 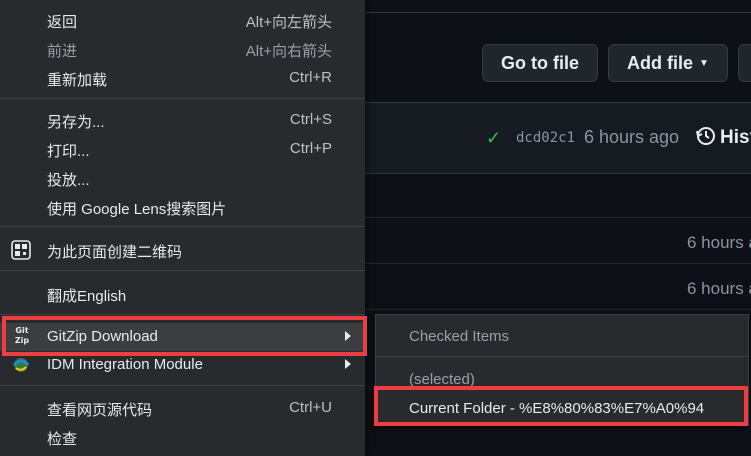 What do you see at coordinates (115, 252) in the screenshot?
I see `menu-item-label: 为此页面创建二维码` at bounding box center [115, 252].